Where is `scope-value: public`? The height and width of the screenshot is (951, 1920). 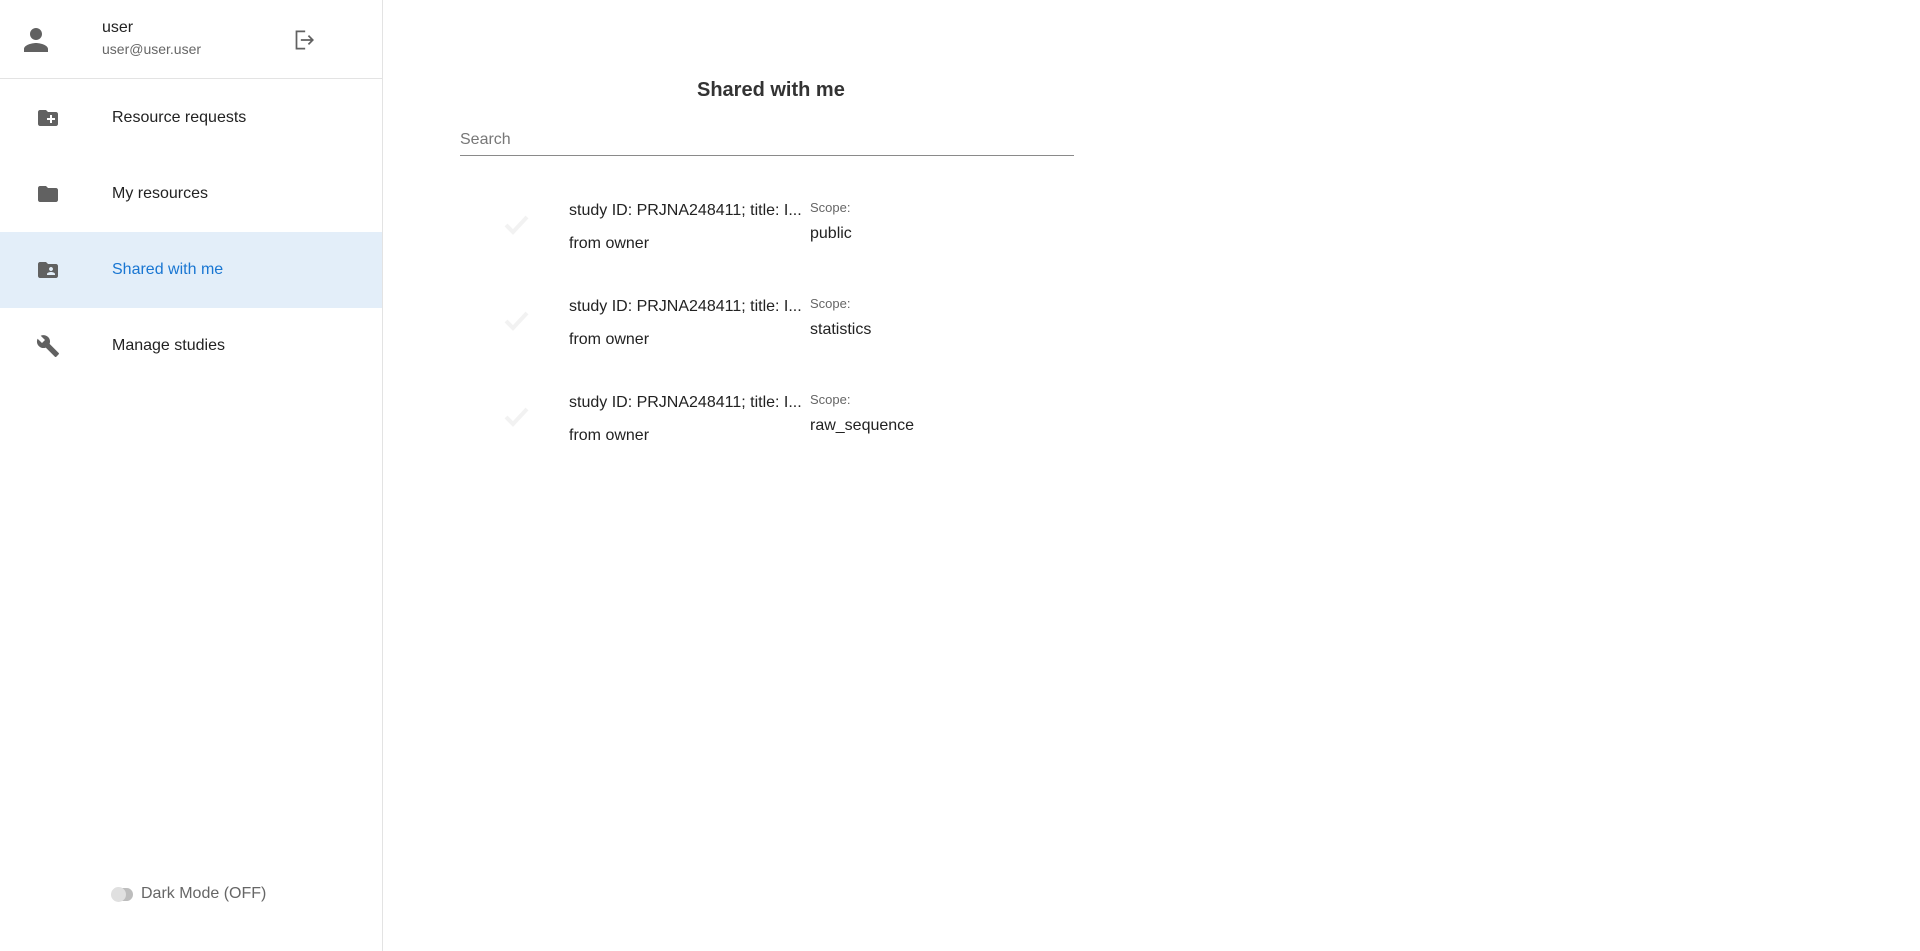 scope-value: public is located at coordinates (831, 233).